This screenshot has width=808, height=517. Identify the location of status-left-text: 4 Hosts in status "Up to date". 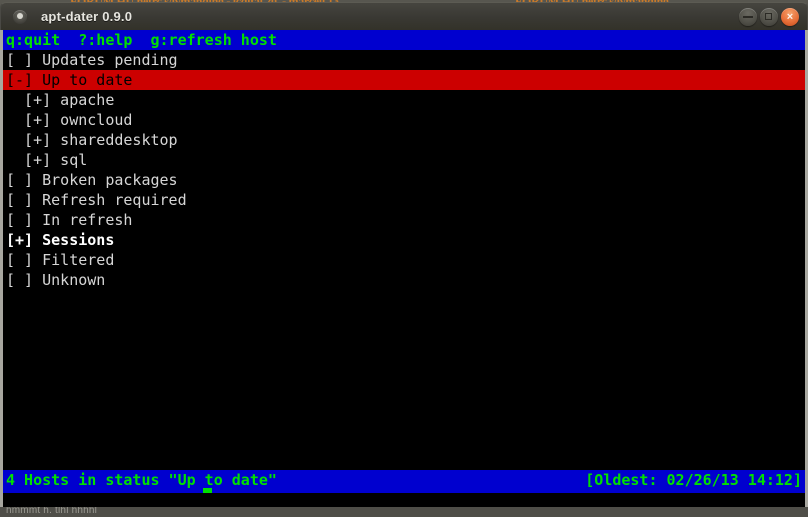
(141, 480).